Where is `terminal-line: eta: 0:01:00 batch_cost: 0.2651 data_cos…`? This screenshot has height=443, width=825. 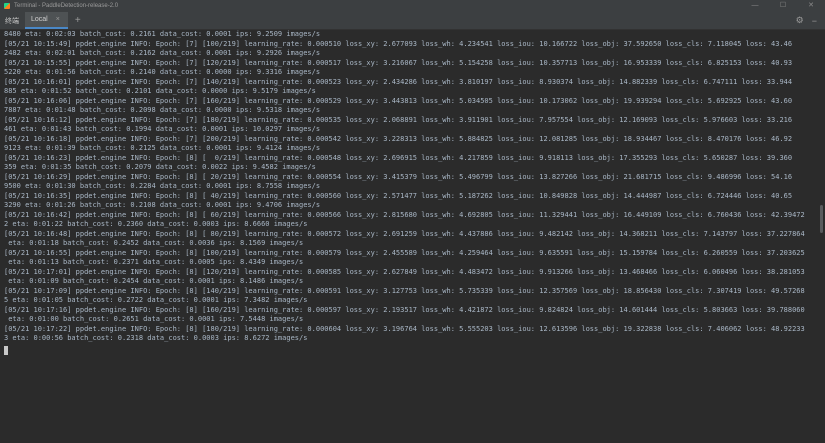
terminal-line: eta: 0:01:00 batch_cost: 0.2651 data_cos… is located at coordinates (154, 319).